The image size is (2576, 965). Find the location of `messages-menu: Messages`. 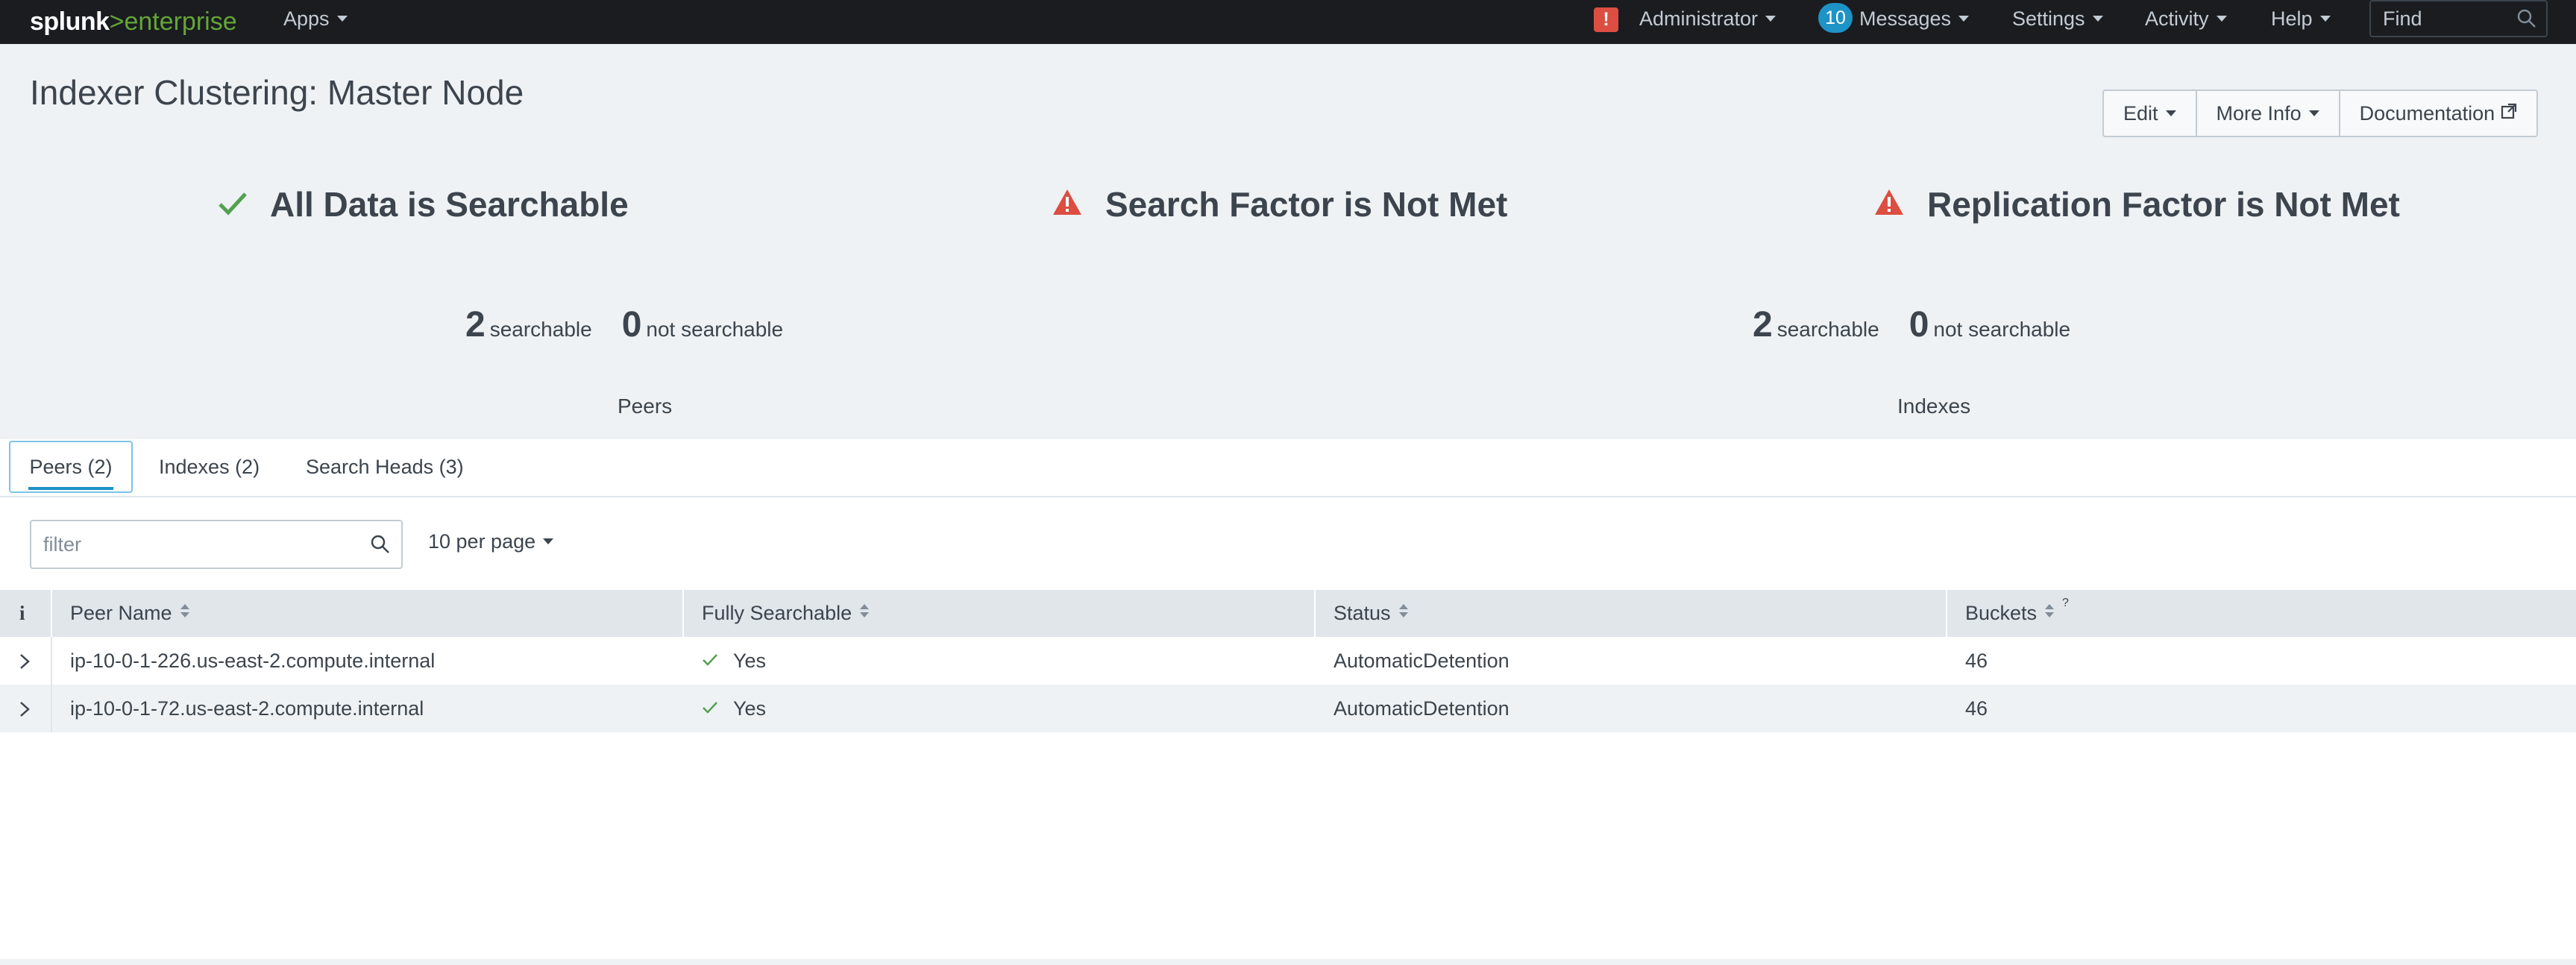

messages-menu: Messages is located at coordinates (1914, 22).